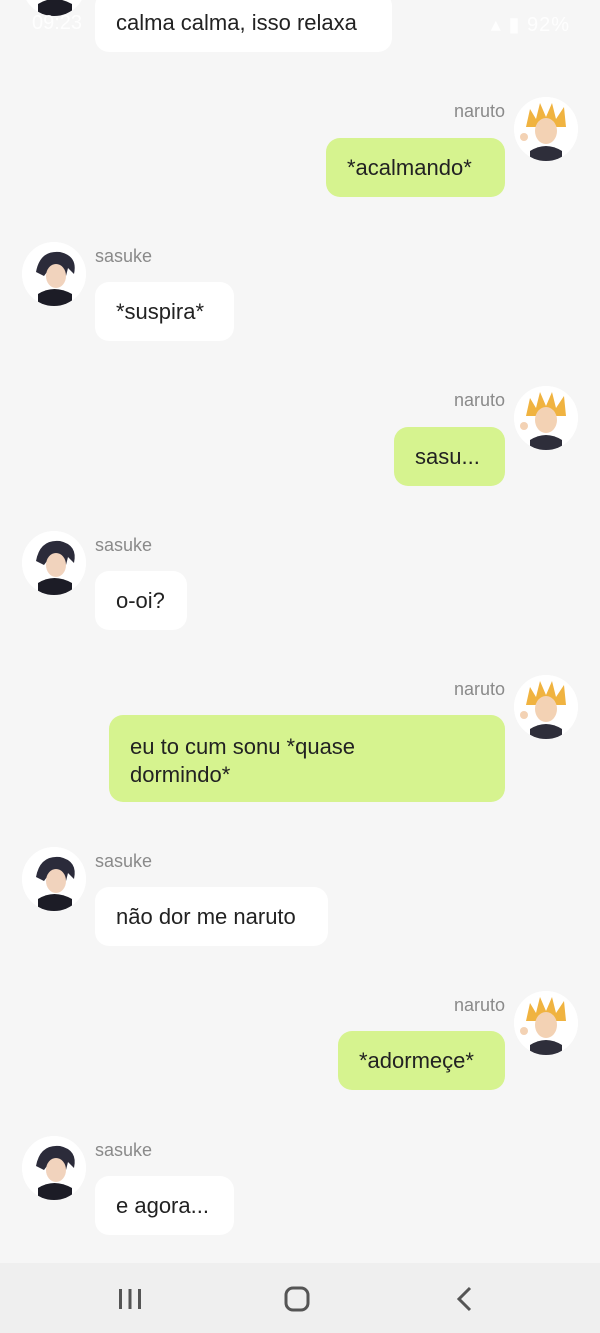  Describe the element at coordinates (243, 760) in the screenshot. I see `message-text: eu to cum sonu *quase dormindo*` at that location.